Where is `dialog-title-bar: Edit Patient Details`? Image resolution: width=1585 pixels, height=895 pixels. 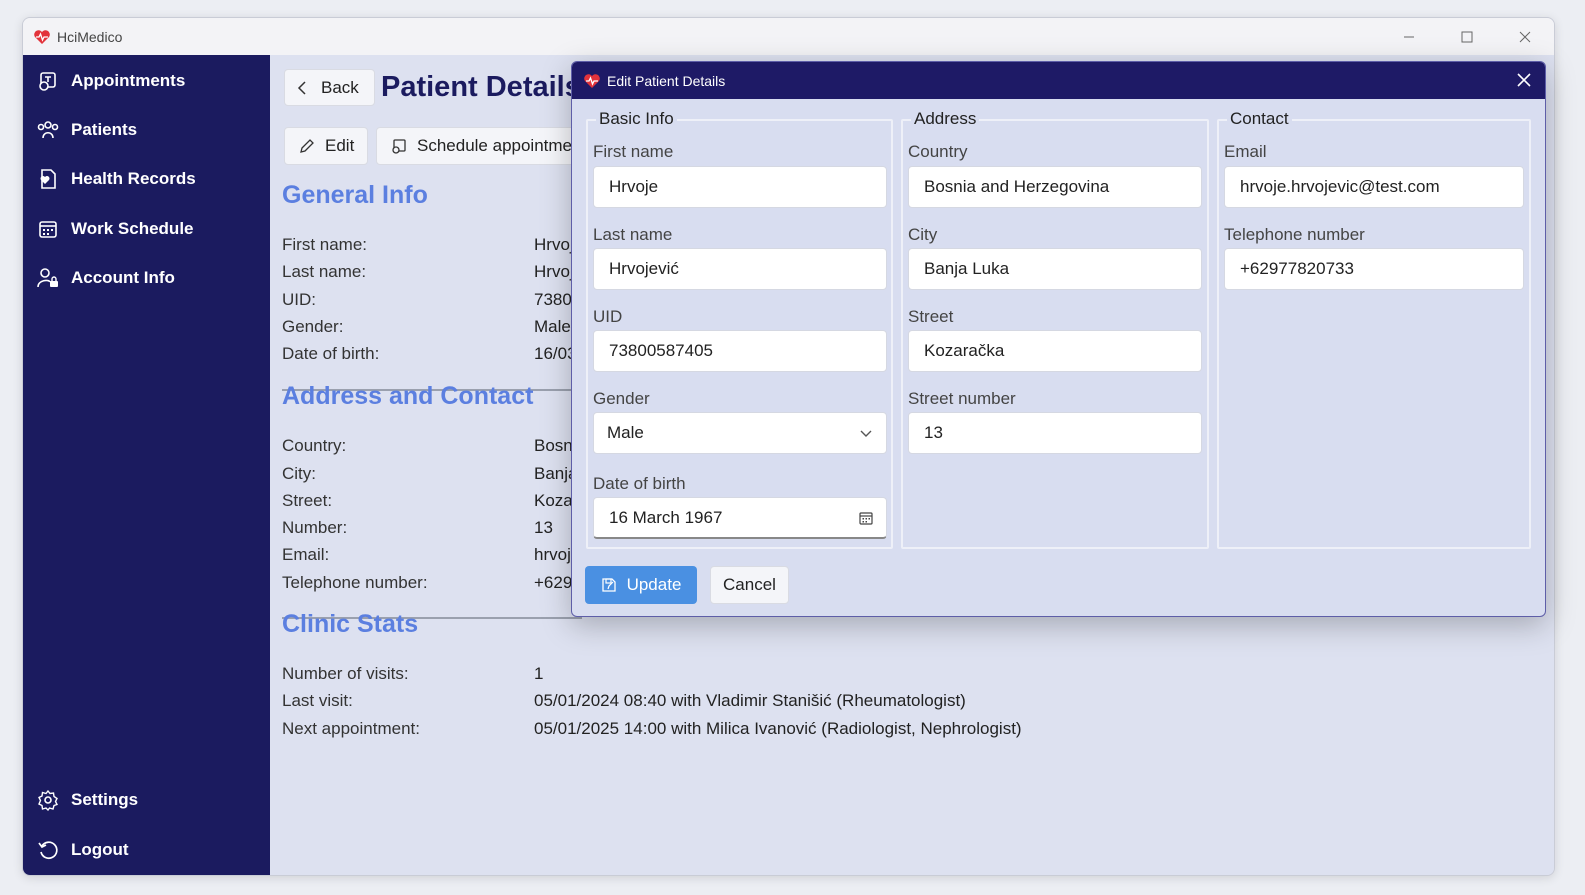 dialog-title-bar: Edit Patient Details is located at coordinates (1058, 80).